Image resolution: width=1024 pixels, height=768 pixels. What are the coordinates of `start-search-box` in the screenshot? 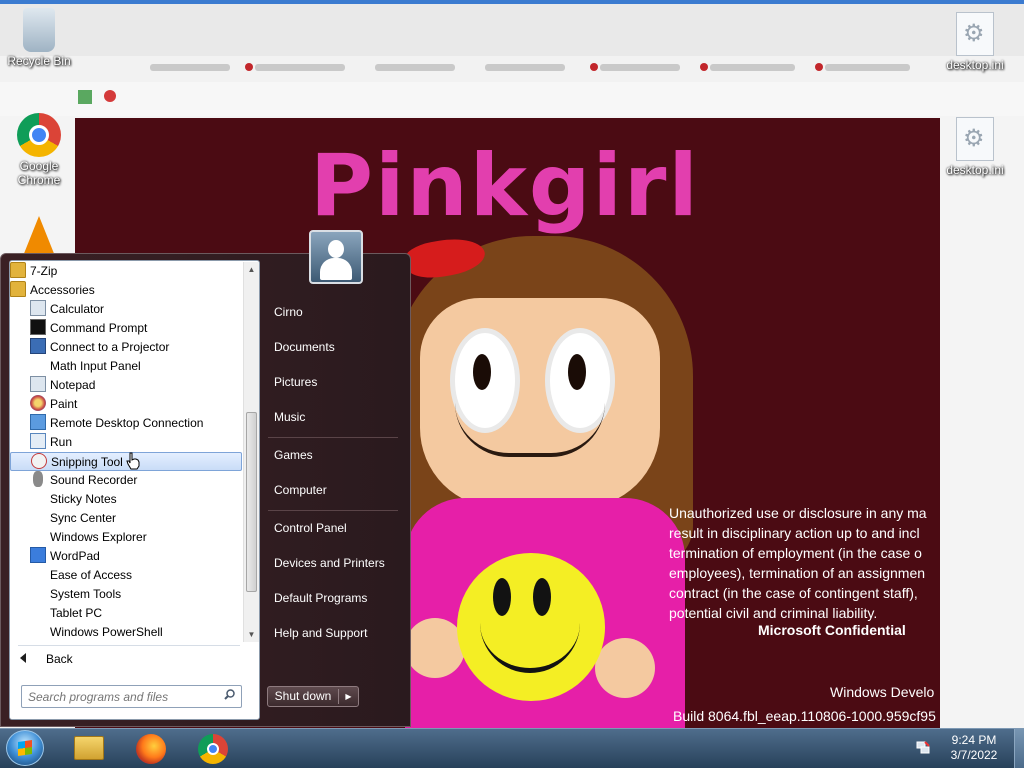 It's located at (131, 696).